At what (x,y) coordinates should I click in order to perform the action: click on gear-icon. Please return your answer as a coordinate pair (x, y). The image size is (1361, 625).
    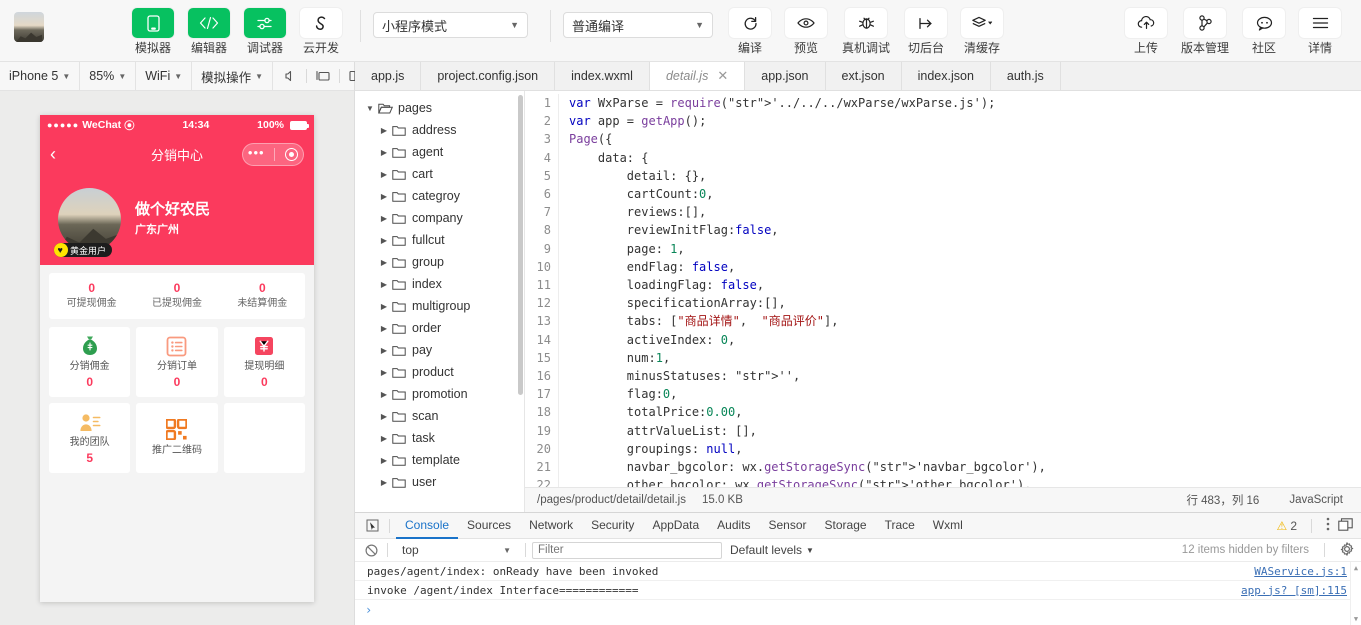
    Looking at the image, I should click on (1347, 550).